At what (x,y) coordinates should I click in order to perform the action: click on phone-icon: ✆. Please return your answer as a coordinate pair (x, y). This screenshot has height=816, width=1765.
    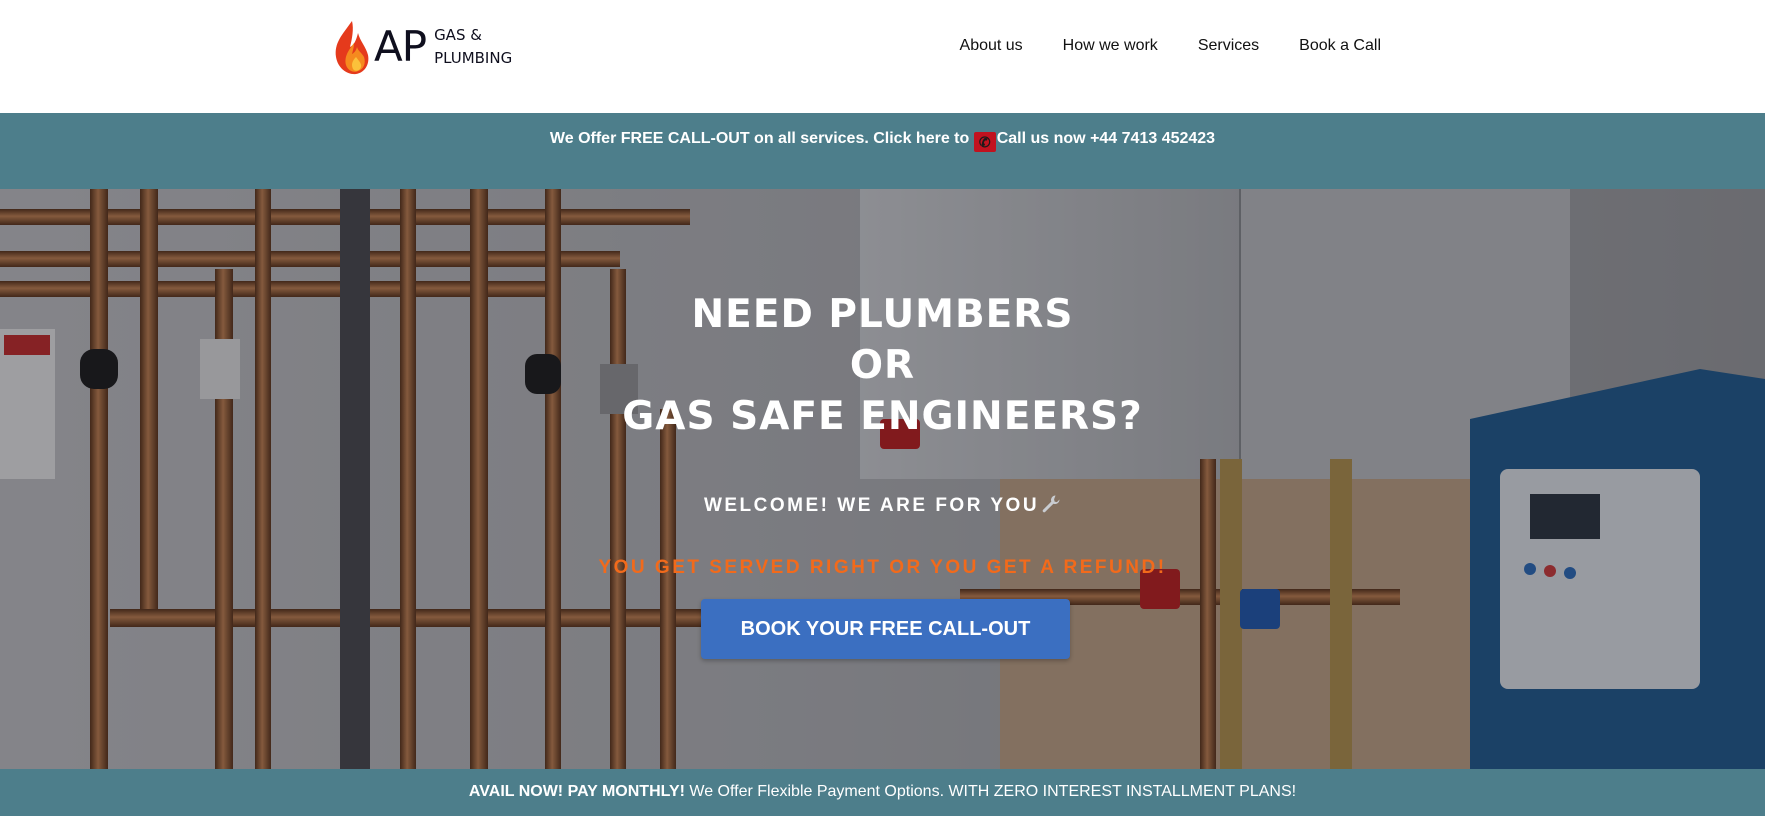
    Looking at the image, I should click on (984, 142).